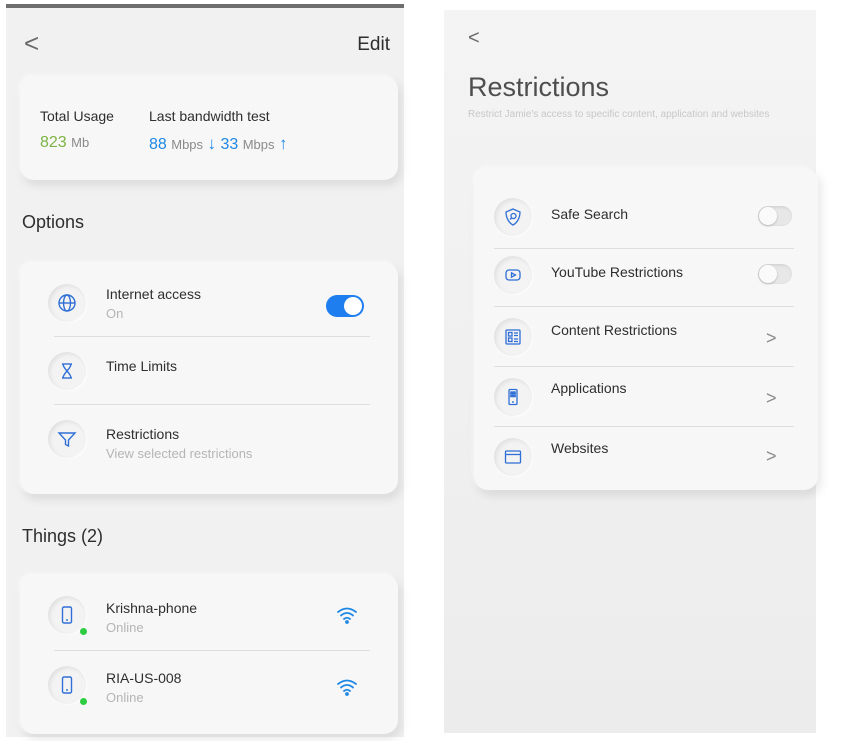 The image size is (844, 741). What do you see at coordinates (373, 45) in the screenshot?
I see `edit-button: Edit` at bounding box center [373, 45].